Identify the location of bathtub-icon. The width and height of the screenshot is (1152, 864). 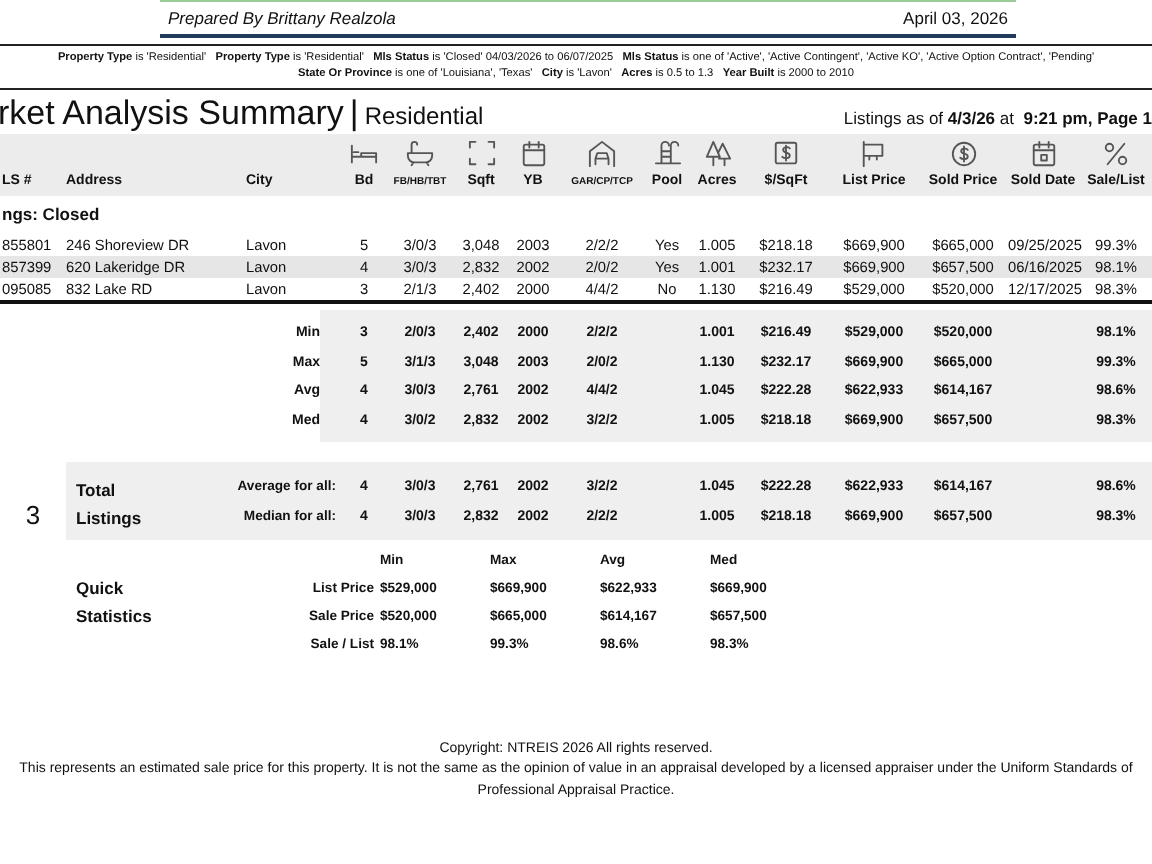
(420, 153).